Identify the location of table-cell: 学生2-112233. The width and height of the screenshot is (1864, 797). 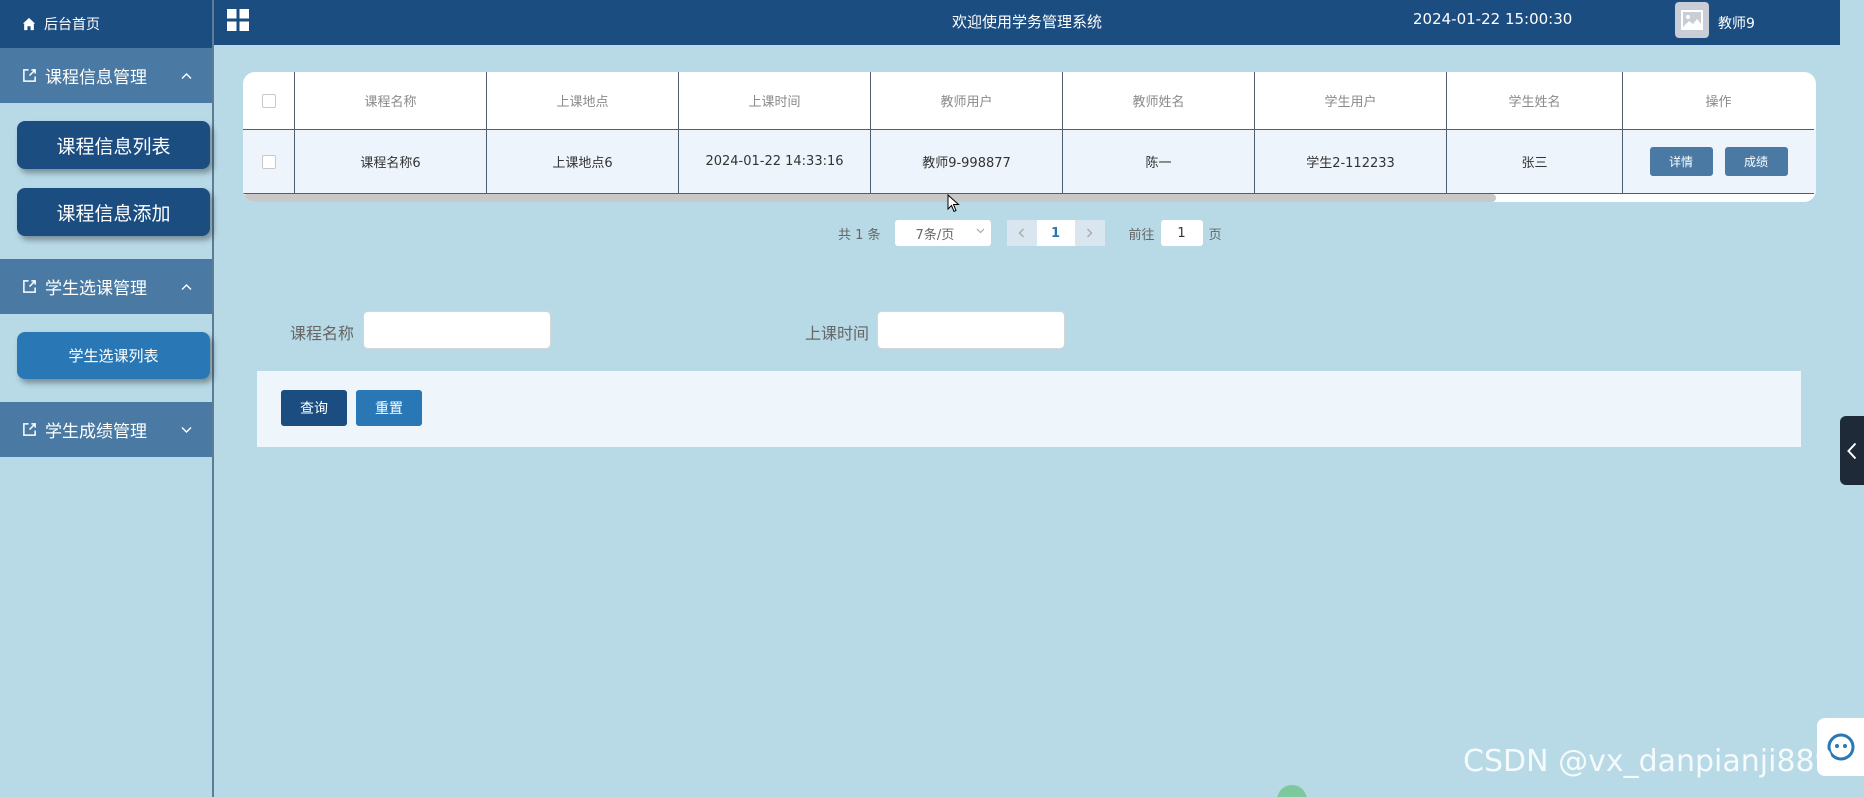
(1351, 162).